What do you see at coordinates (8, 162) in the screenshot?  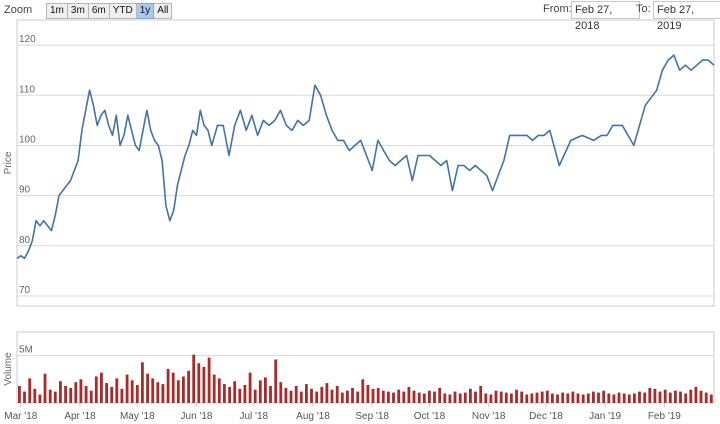 I see `price-axis-label: Price` at bounding box center [8, 162].